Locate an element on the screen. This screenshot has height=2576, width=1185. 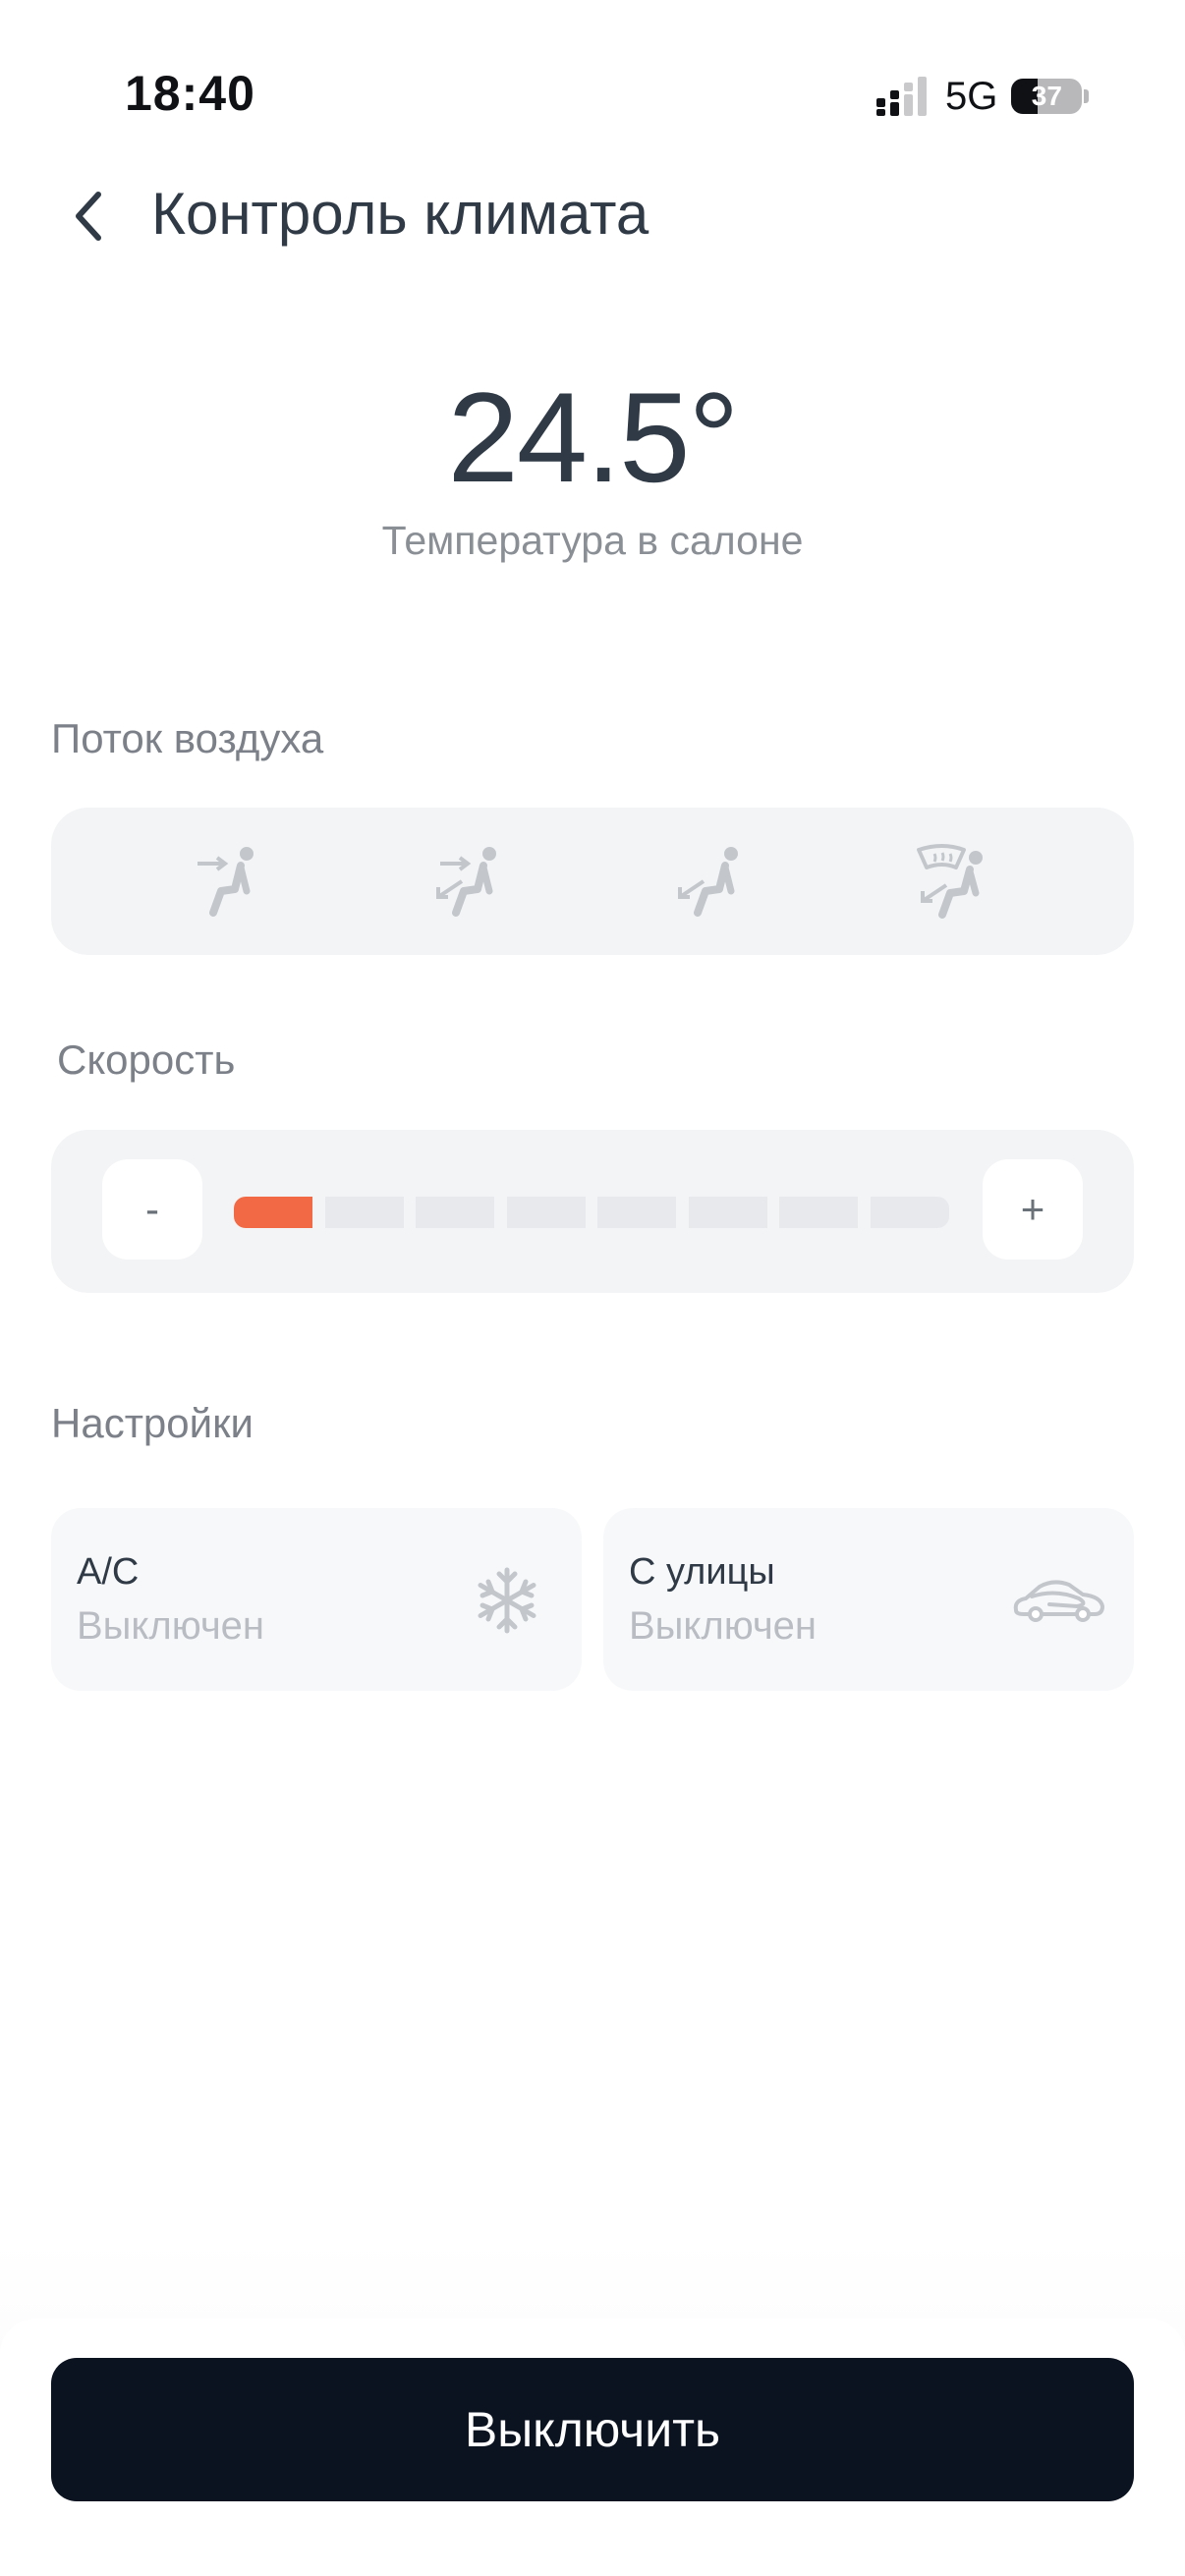
outside-air-title: С улицы is located at coordinates (702, 1572).